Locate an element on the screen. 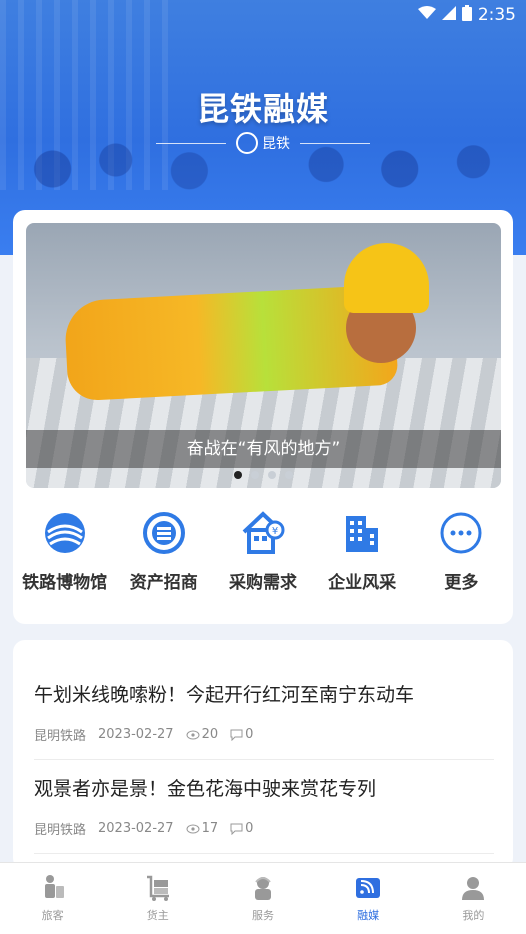 The height and width of the screenshot is (934, 526). views-stat: 17 is located at coordinates (202, 828).